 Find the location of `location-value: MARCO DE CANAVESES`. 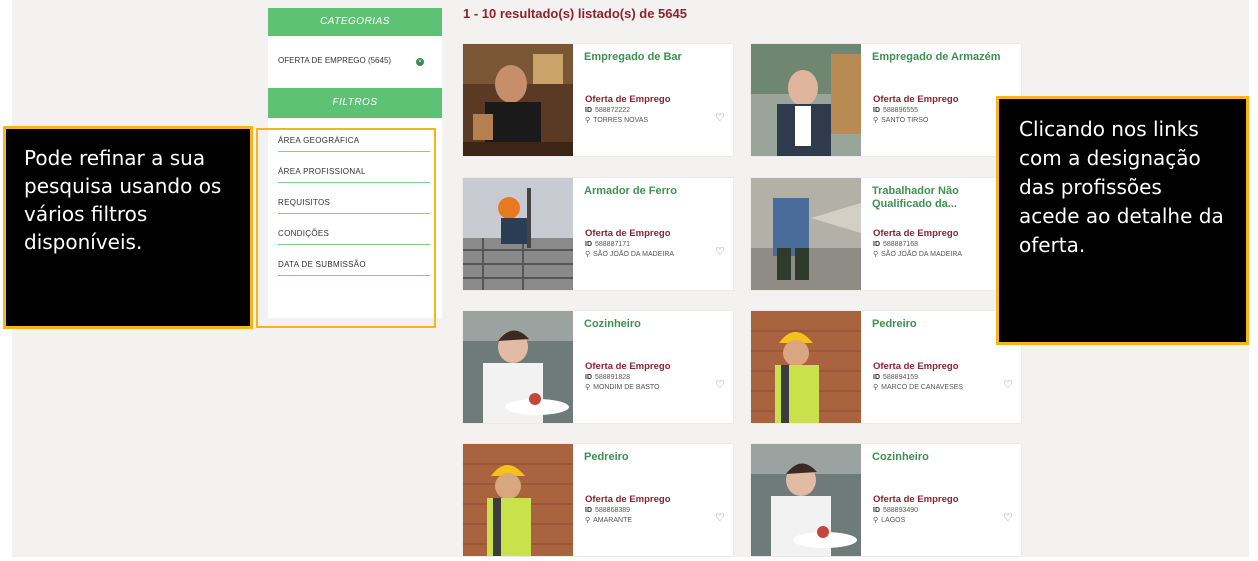

location-value: MARCO DE CANAVESES is located at coordinates (922, 387).